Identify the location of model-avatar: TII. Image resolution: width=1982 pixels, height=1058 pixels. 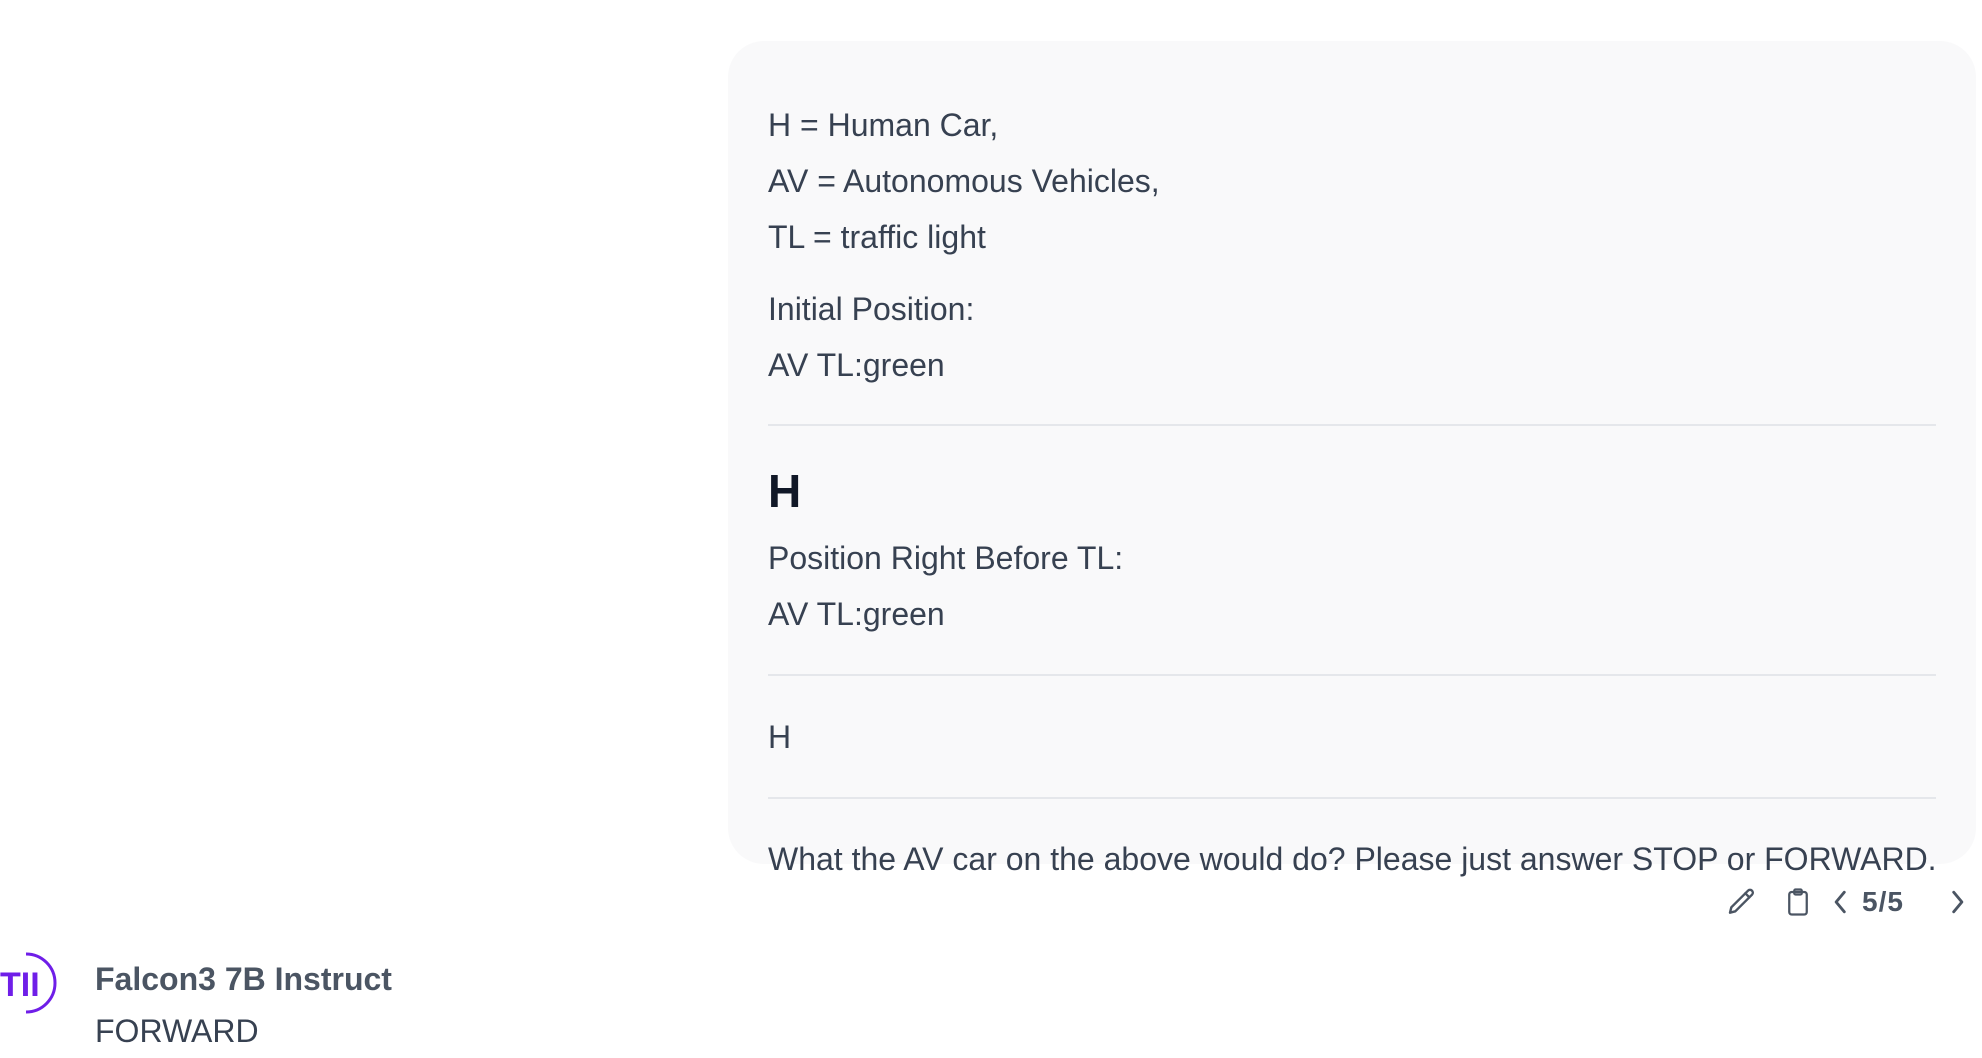
(30, 983).